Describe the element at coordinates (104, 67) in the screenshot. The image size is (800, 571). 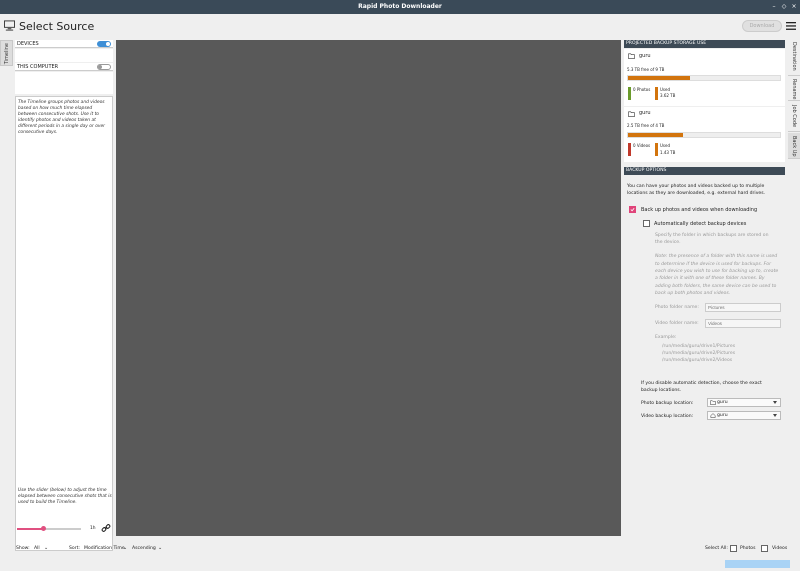
I see `this-computer-toggle` at that location.